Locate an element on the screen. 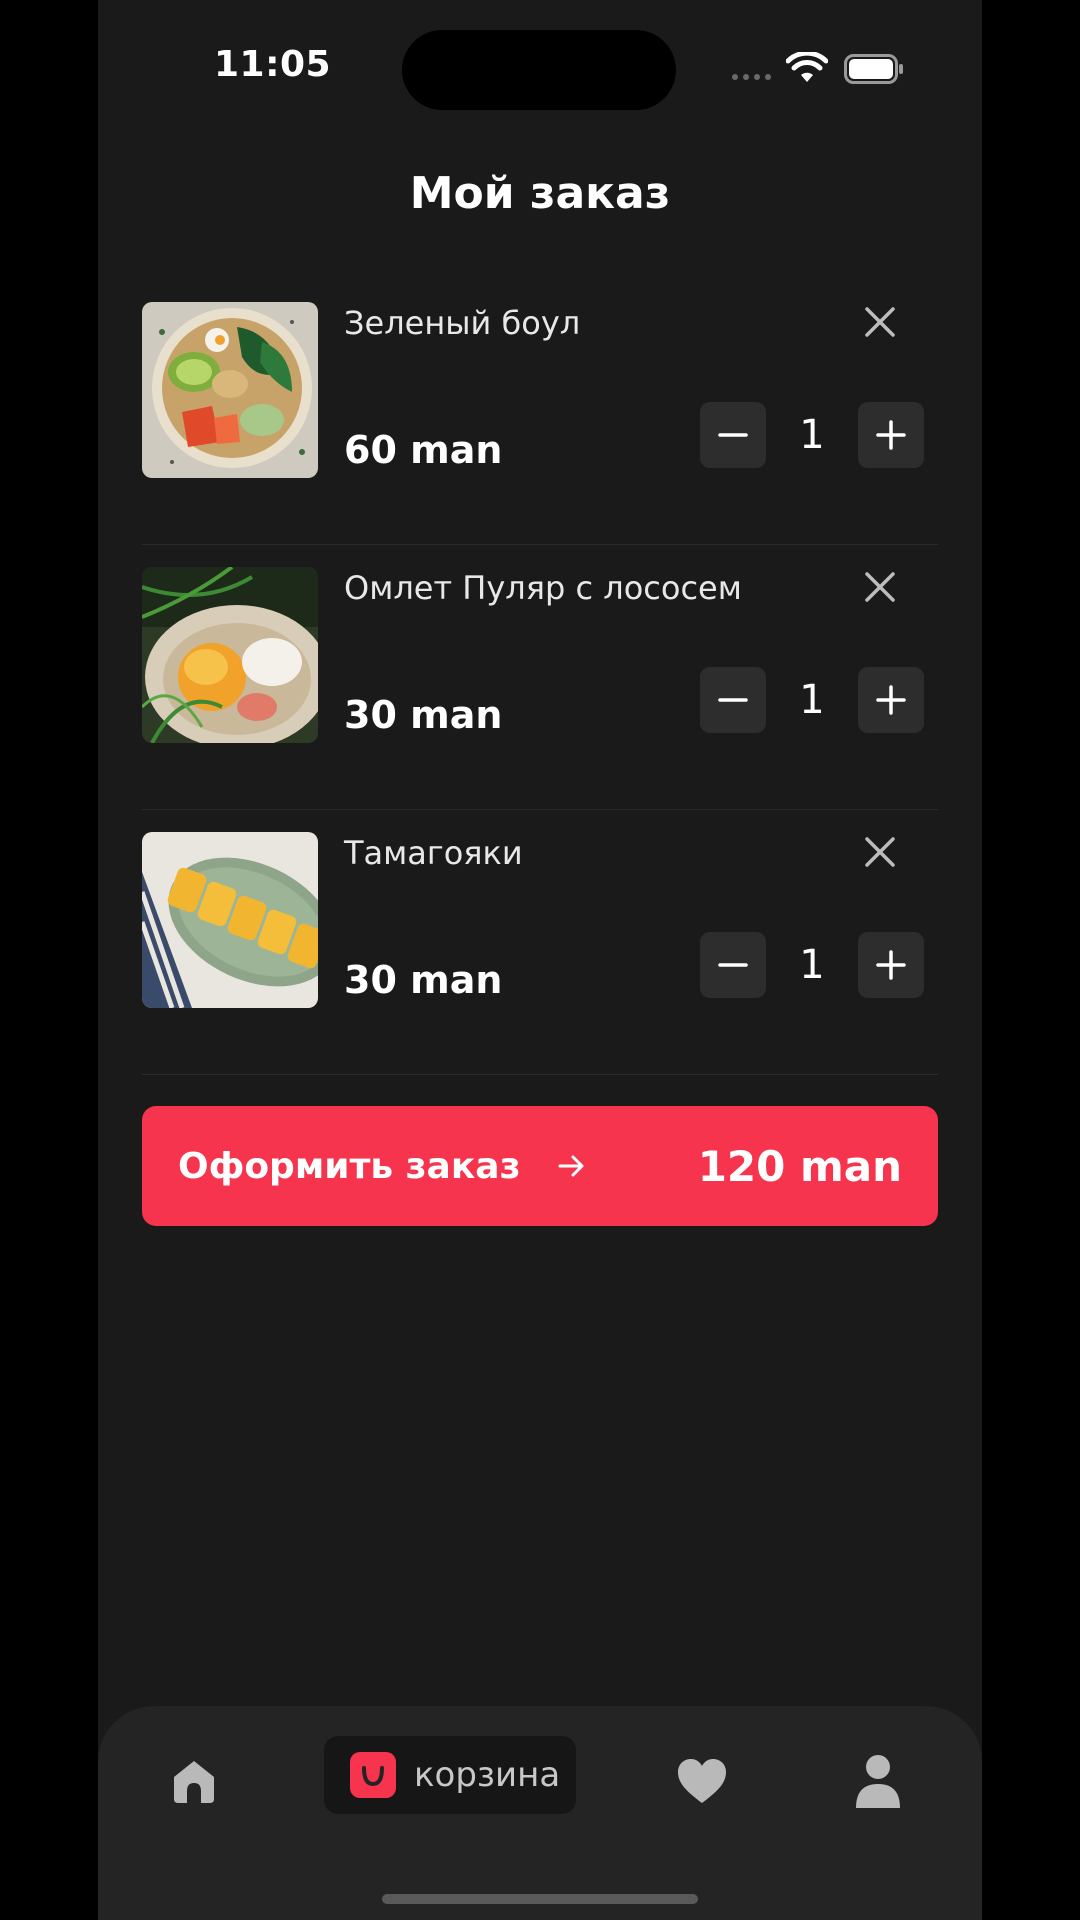 This screenshot has height=1920, width=1080. cart-icon is located at coordinates (373, 1775).